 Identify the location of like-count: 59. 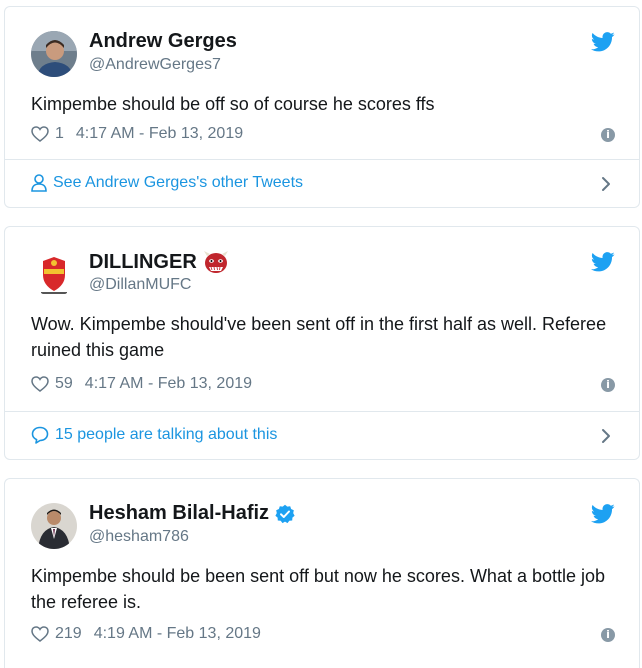
(64, 383).